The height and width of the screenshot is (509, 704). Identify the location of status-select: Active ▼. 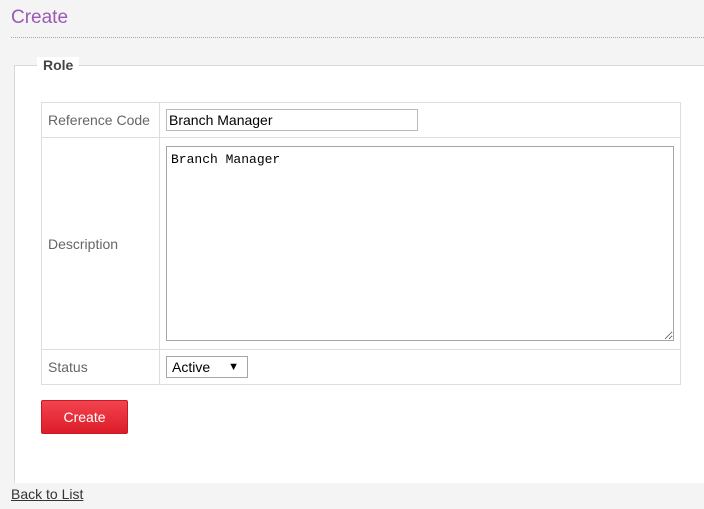
(207, 367).